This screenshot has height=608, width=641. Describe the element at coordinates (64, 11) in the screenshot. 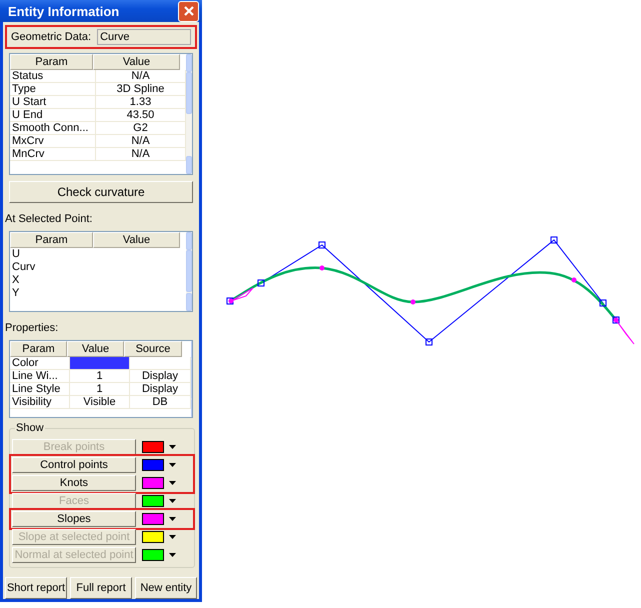

I see `window-title: Entity Information` at that location.